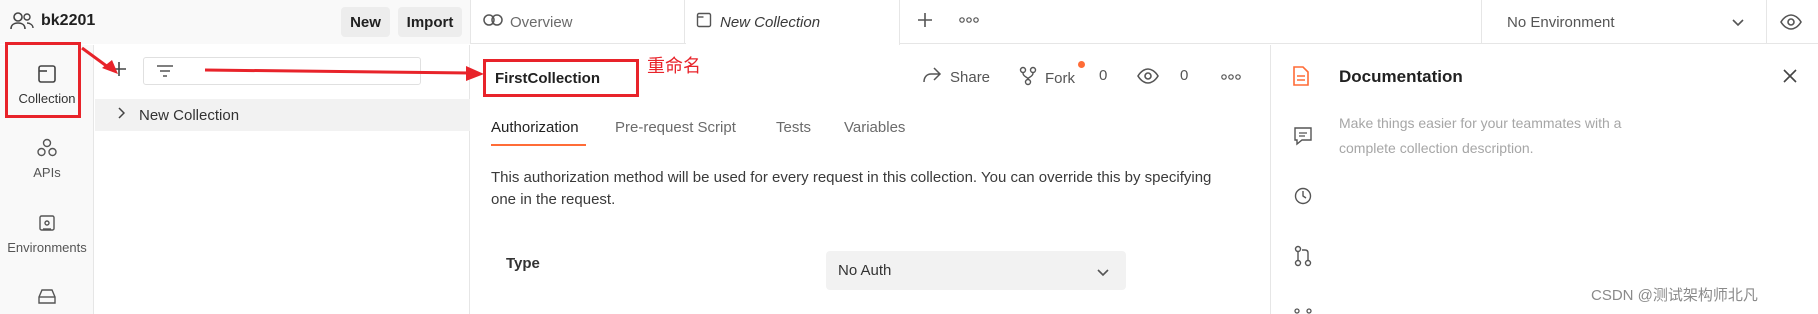 The image size is (1818, 314). What do you see at coordinates (43, 80) in the screenshot?
I see `annotation-box-collection` at bounding box center [43, 80].